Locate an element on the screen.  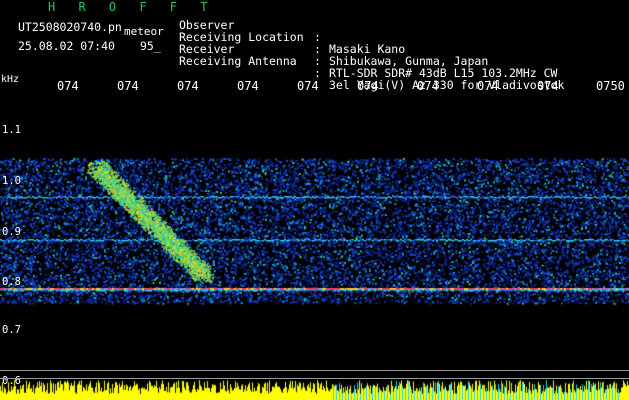
percent-readout: 95_ is located at coordinates (150, 46).